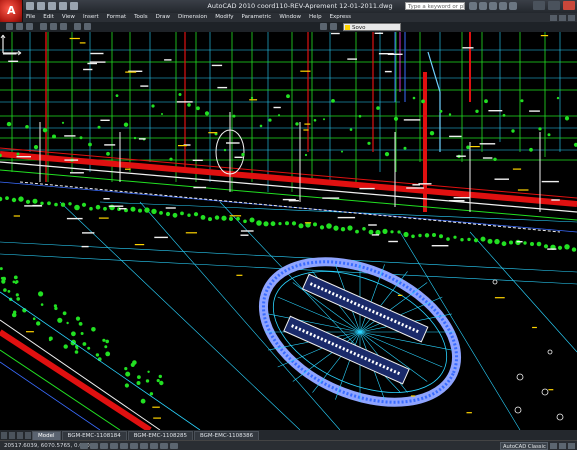 The width and height of the screenshot is (577, 450). I want to click on menu-tools: Tools, so click(141, 17).